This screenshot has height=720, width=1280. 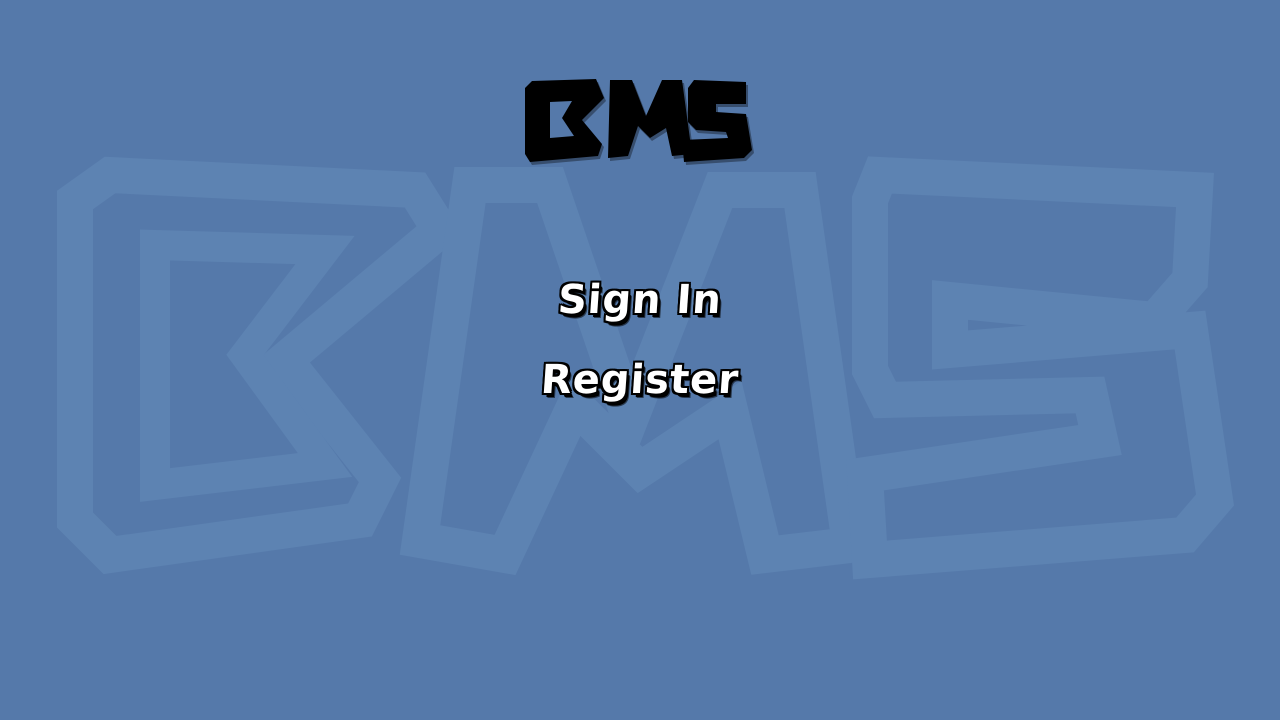 What do you see at coordinates (640, 300) in the screenshot?
I see `sign-in-button: Sign In` at bounding box center [640, 300].